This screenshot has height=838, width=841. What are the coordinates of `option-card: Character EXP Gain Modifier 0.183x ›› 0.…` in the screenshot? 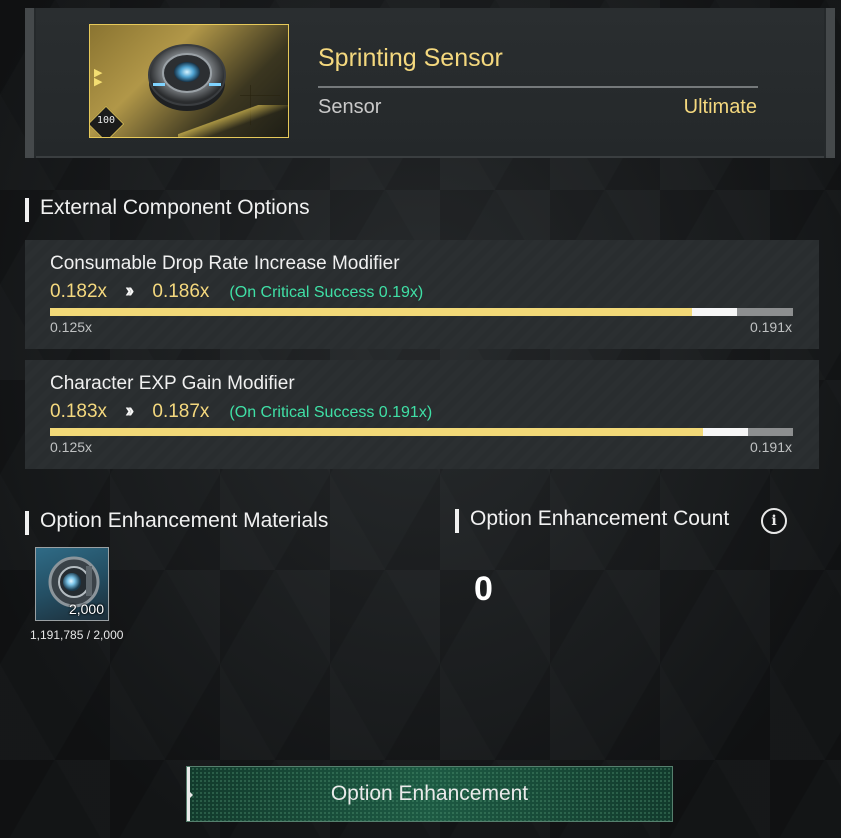 It's located at (422, 414).